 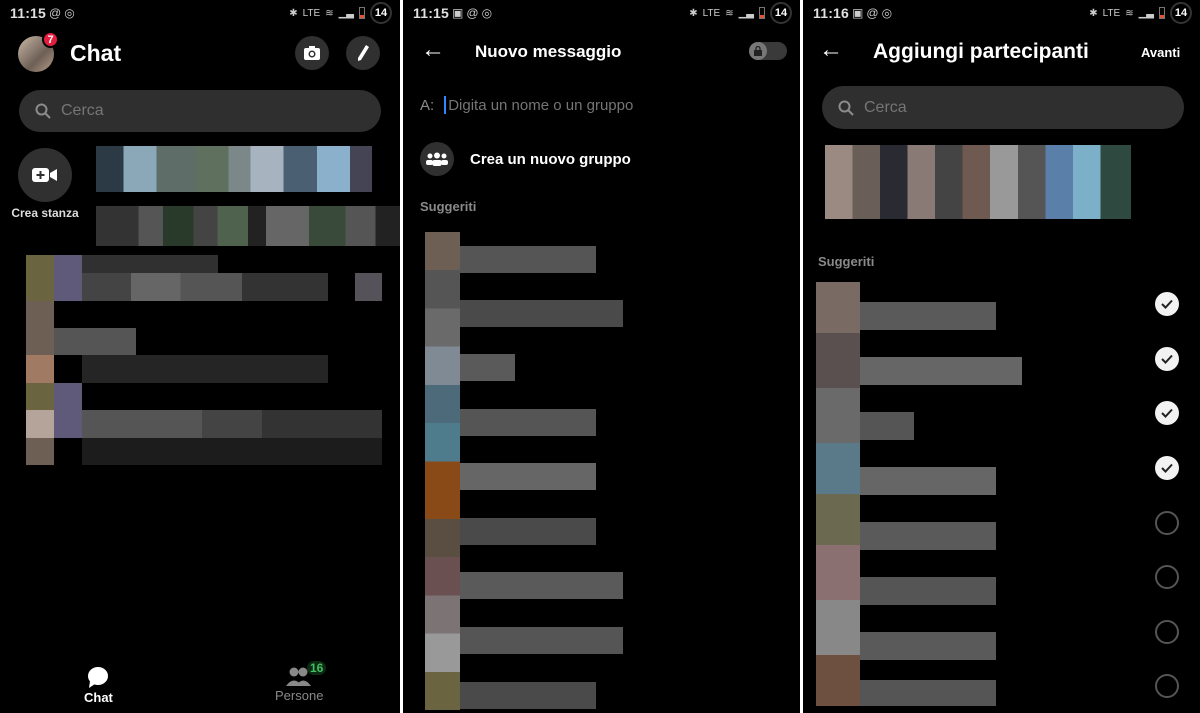 What do you see at coordinates (96, 53) in the screenshot?
I see `page-title: Chat` at bounding box center [96, 53].